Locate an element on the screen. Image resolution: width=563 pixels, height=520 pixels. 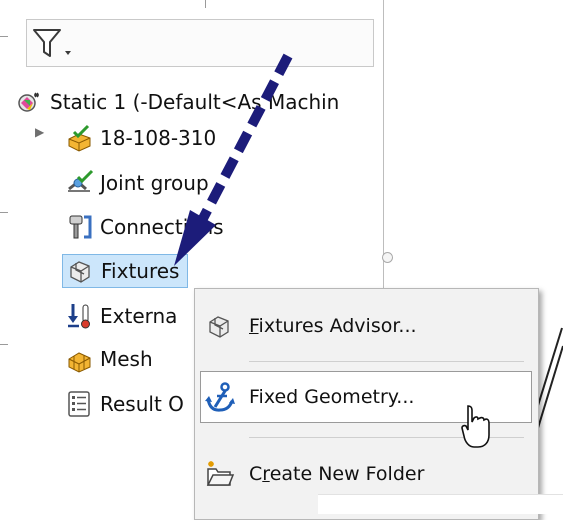
new-folder-icon is located at coordinates (220, 474).